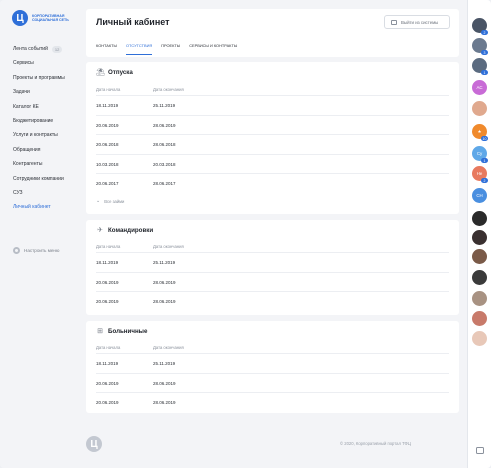  What do you see at coordinates (110, 201) in the screenshot?
I see `show-all-toggle: ⌄ Все займи` at bounding box center [110, 201].